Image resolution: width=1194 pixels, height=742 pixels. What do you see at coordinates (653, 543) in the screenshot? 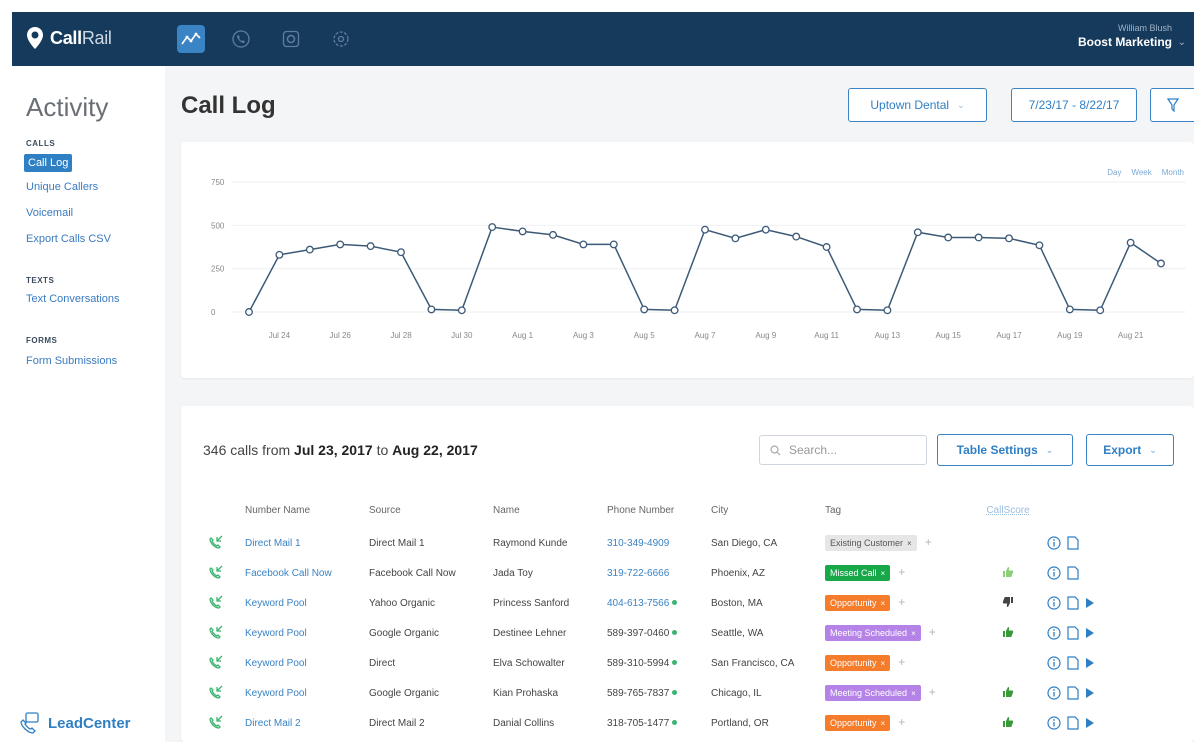
I see `phone-number-cell: 310-349-4909` at bounding box center [653, 543].